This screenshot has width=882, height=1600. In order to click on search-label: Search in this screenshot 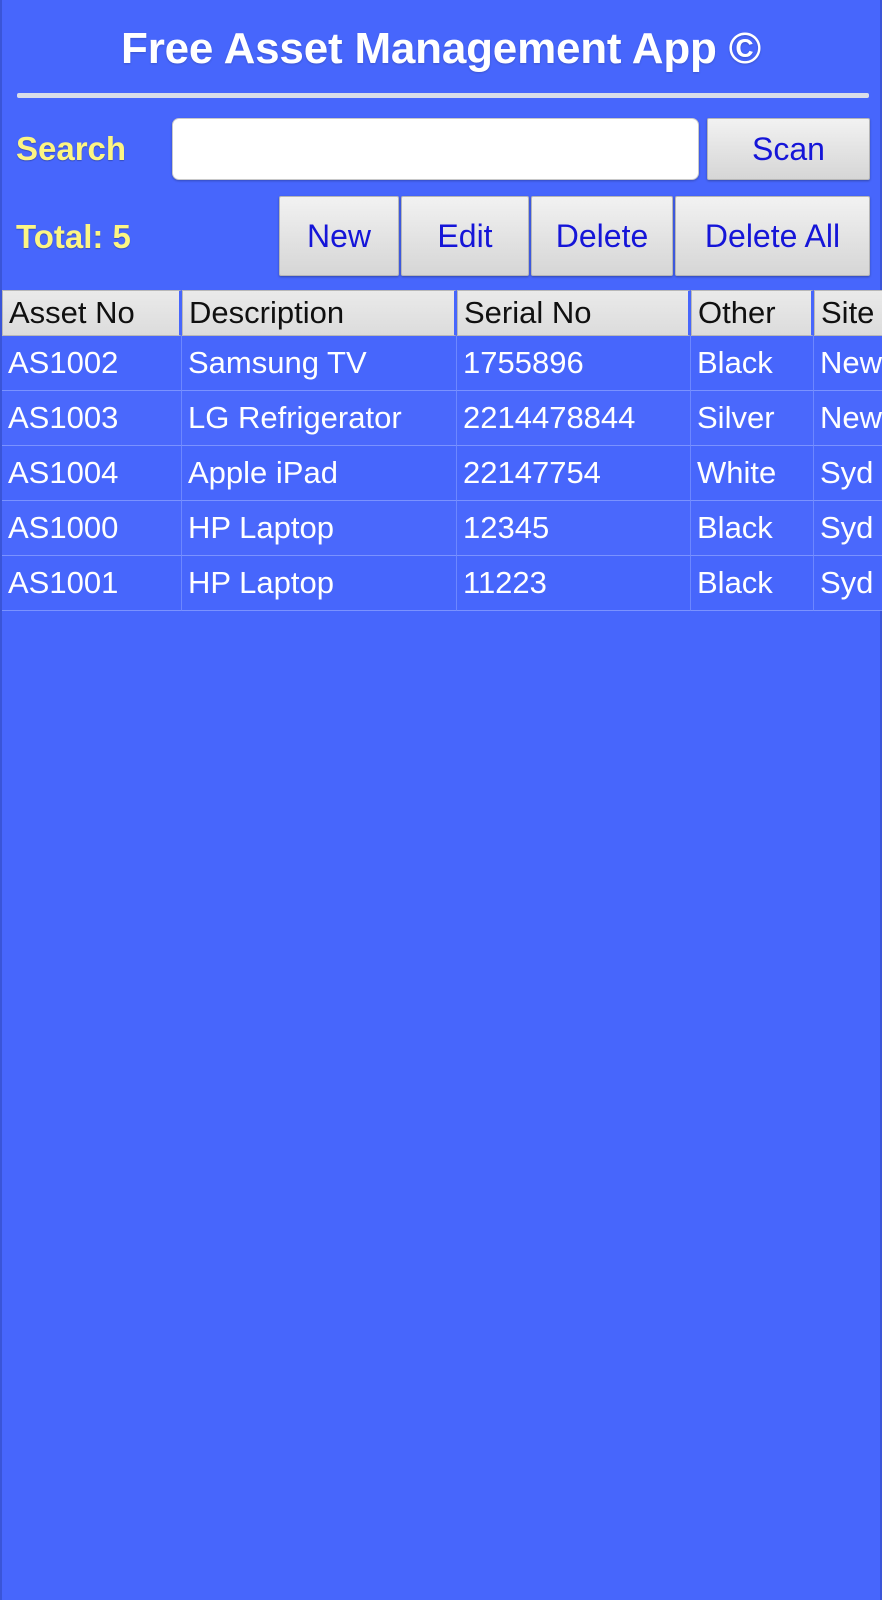, I will do `click(71, 148)`.